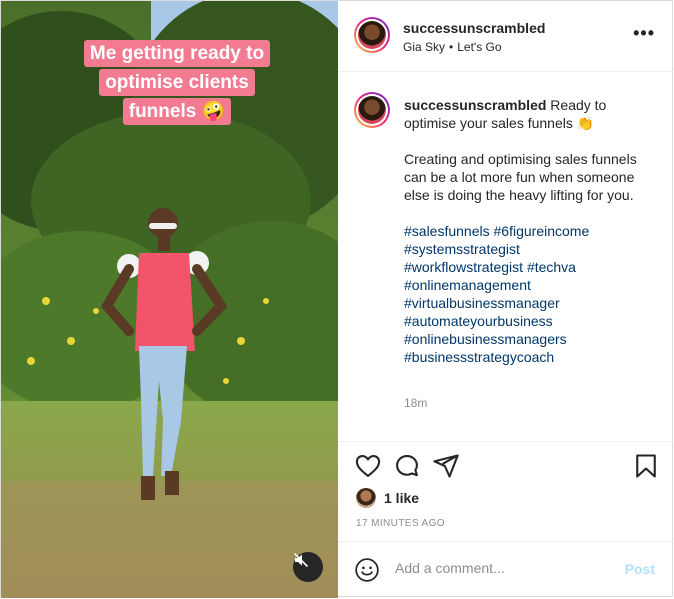 The height and width of the screenshot is (599, 674). I want to click on hashtag-link: #salesfunnels, so click(447, 231).